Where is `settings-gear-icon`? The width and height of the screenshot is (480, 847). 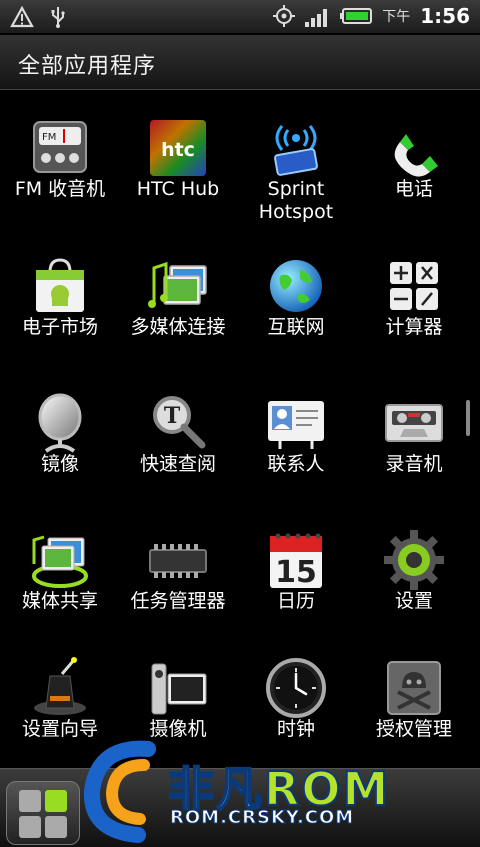
settings-gear-icon is located at coordinates (414, 560).